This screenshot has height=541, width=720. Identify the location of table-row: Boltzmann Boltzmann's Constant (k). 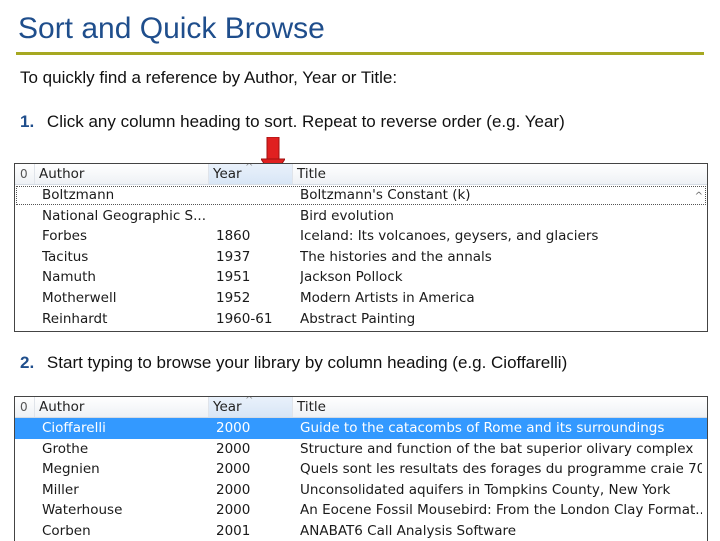
(361, 195).